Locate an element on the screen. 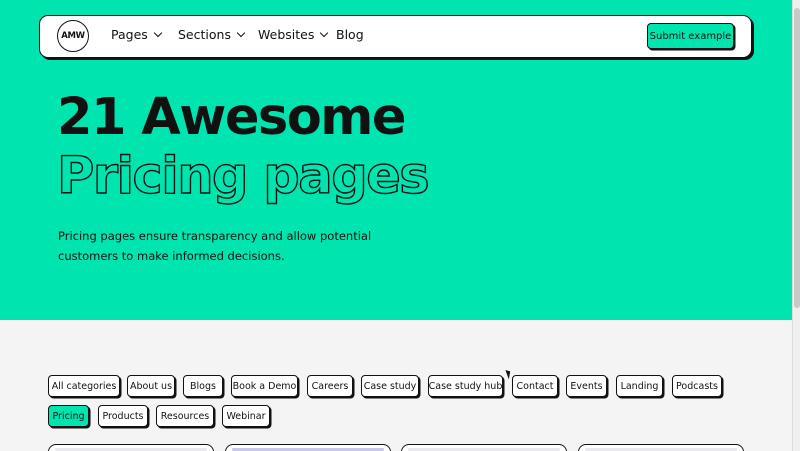 The image size is (800, 451). logo: AMW is located at coordinates (73, 36).